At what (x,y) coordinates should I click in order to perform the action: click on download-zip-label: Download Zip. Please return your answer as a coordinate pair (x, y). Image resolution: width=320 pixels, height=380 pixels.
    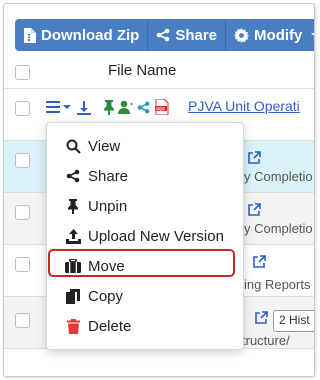
    Looking at the image, I should click on (90, 35).